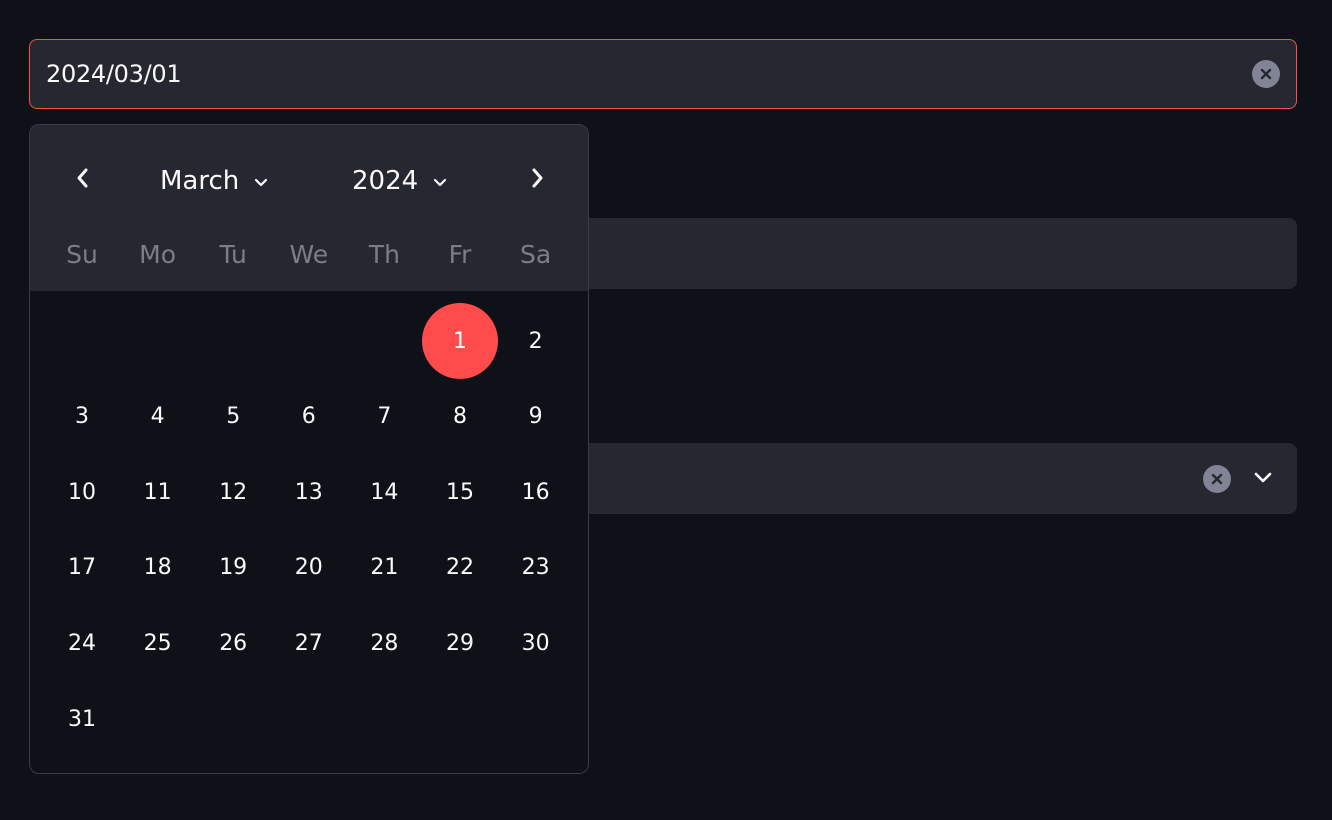 The image size is (1332, 820). Describe the element at coordinates (460, 341) in the screenshot. I see `calendar-day-selected: 1` at that location.